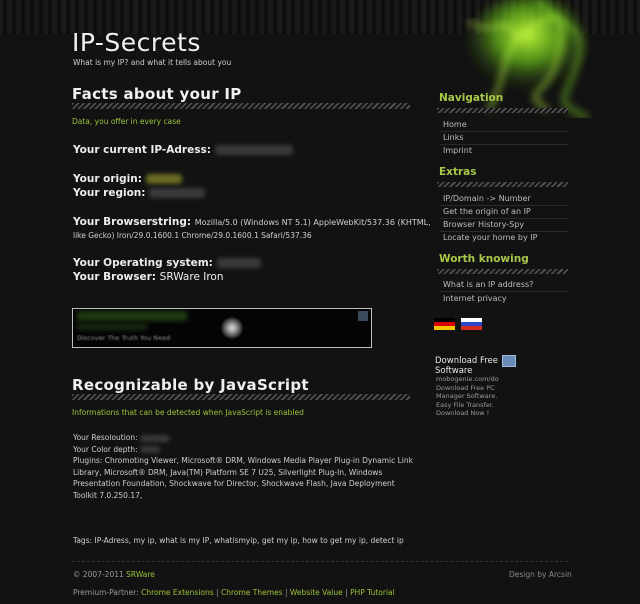  What do you see at coordinates (509, 361) in the screenshot?
I see `adchoices-icon` at bounding box center [509, 361].